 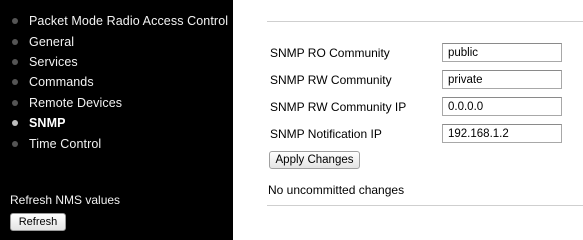 What do you see at coordinates (47, 123) in the screenshot?
I see `sidebar-item-label: SNMP` at bounding box center [47, 123].